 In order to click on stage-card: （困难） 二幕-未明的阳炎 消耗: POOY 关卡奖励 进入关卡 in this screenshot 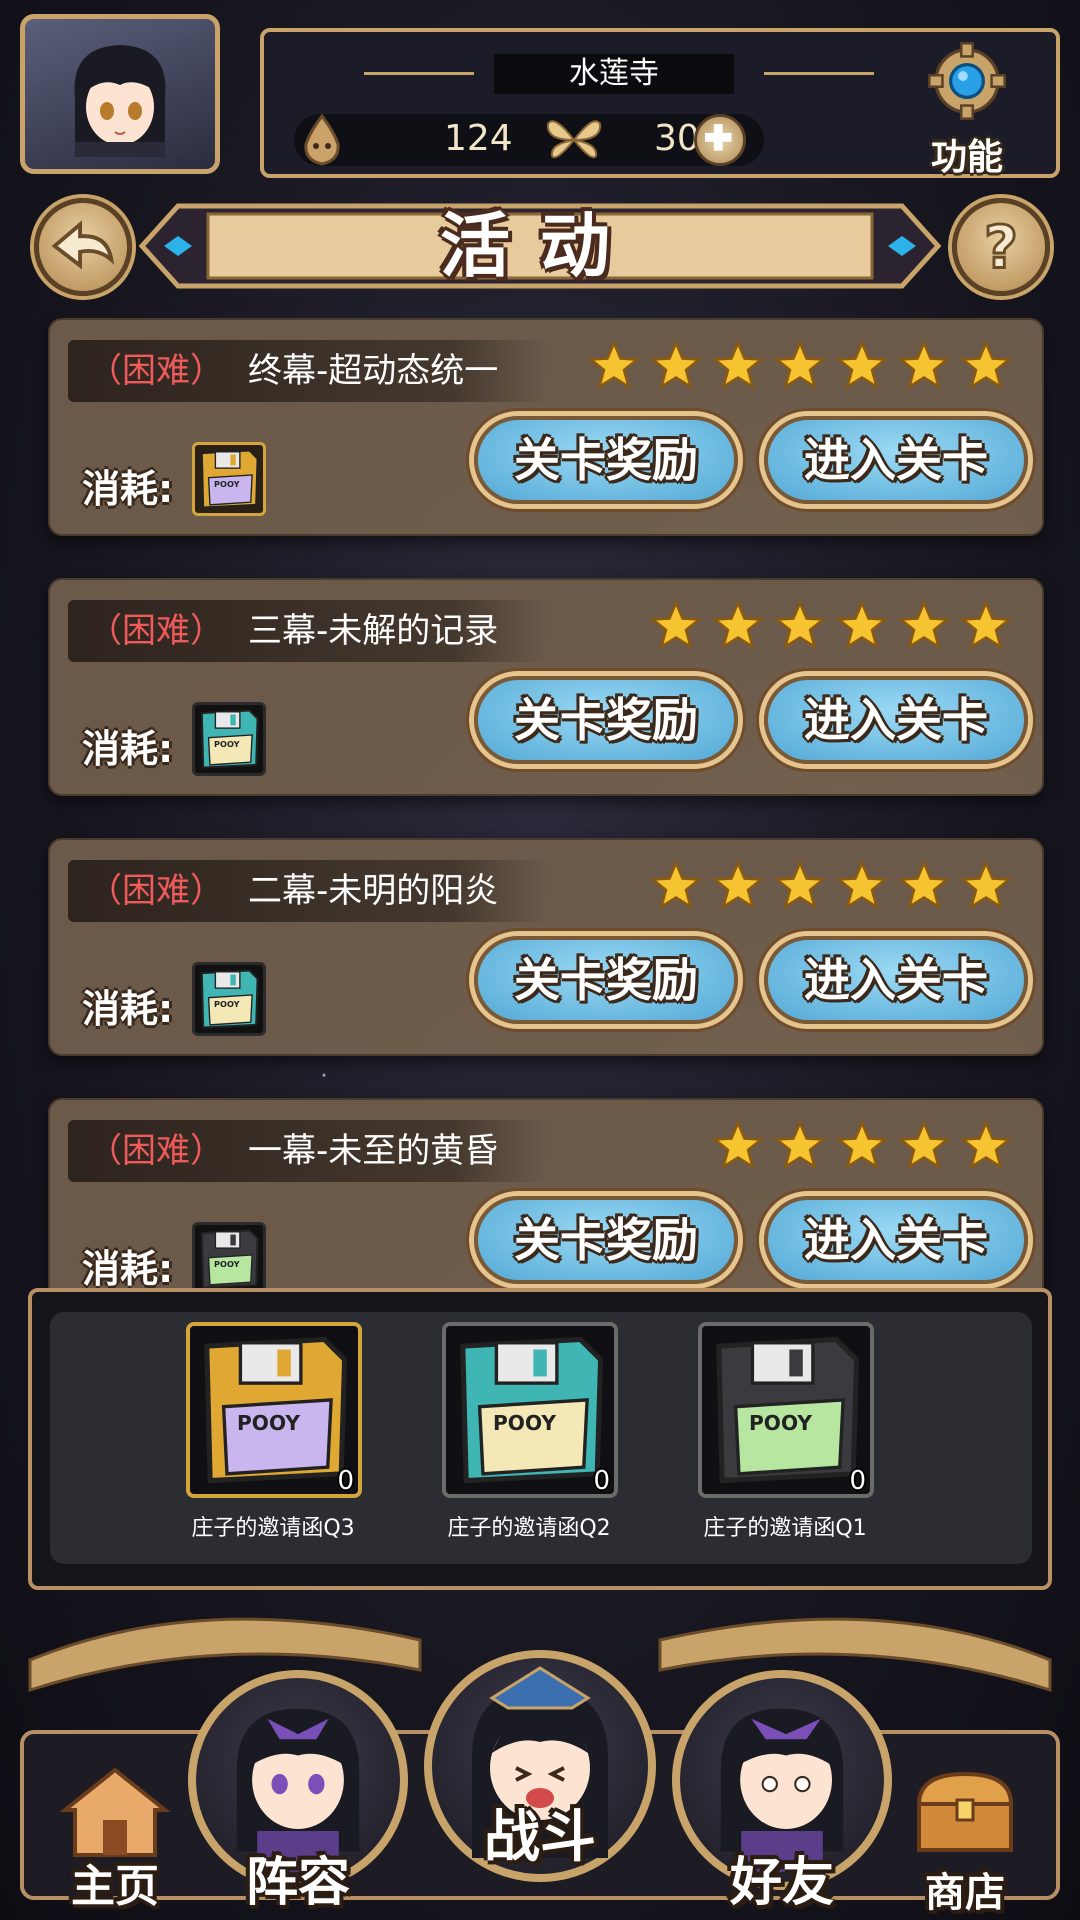, I will do `click(546, 947)`.